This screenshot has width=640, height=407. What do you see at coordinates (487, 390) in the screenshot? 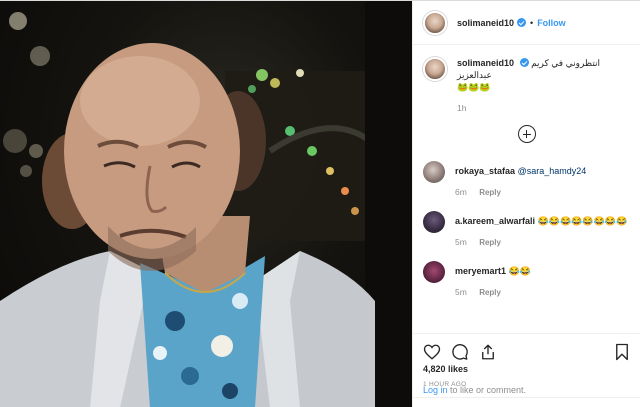
I see `login-prompt-text: to like or comment.` at bounding box center [487, 390].